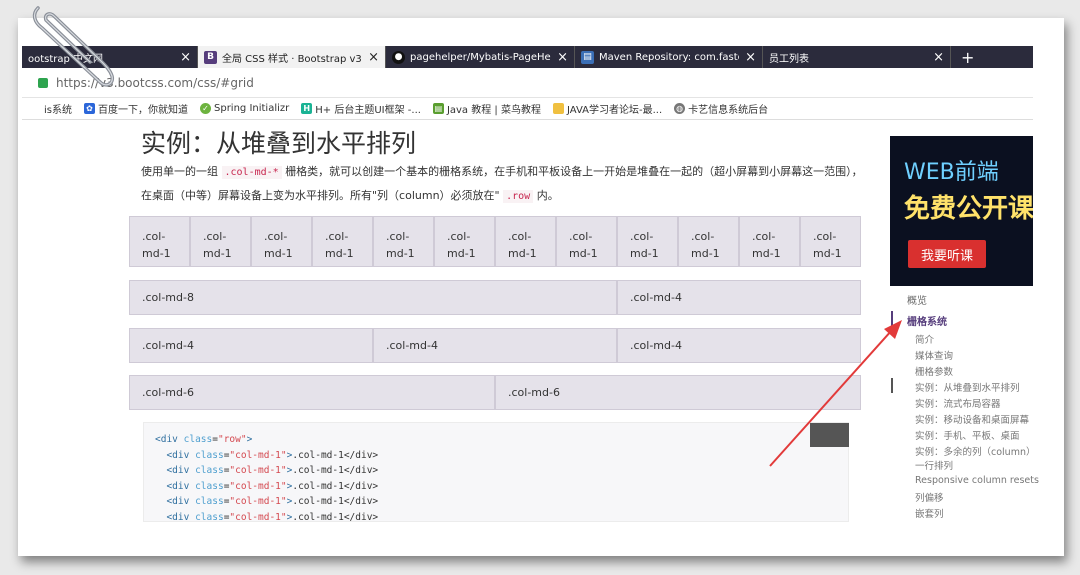 This screenshot has width=1080, height=575. Describe the element at coordinates (438, 108) in the screenshot. I see `runoob-icon: ▤` at that location.